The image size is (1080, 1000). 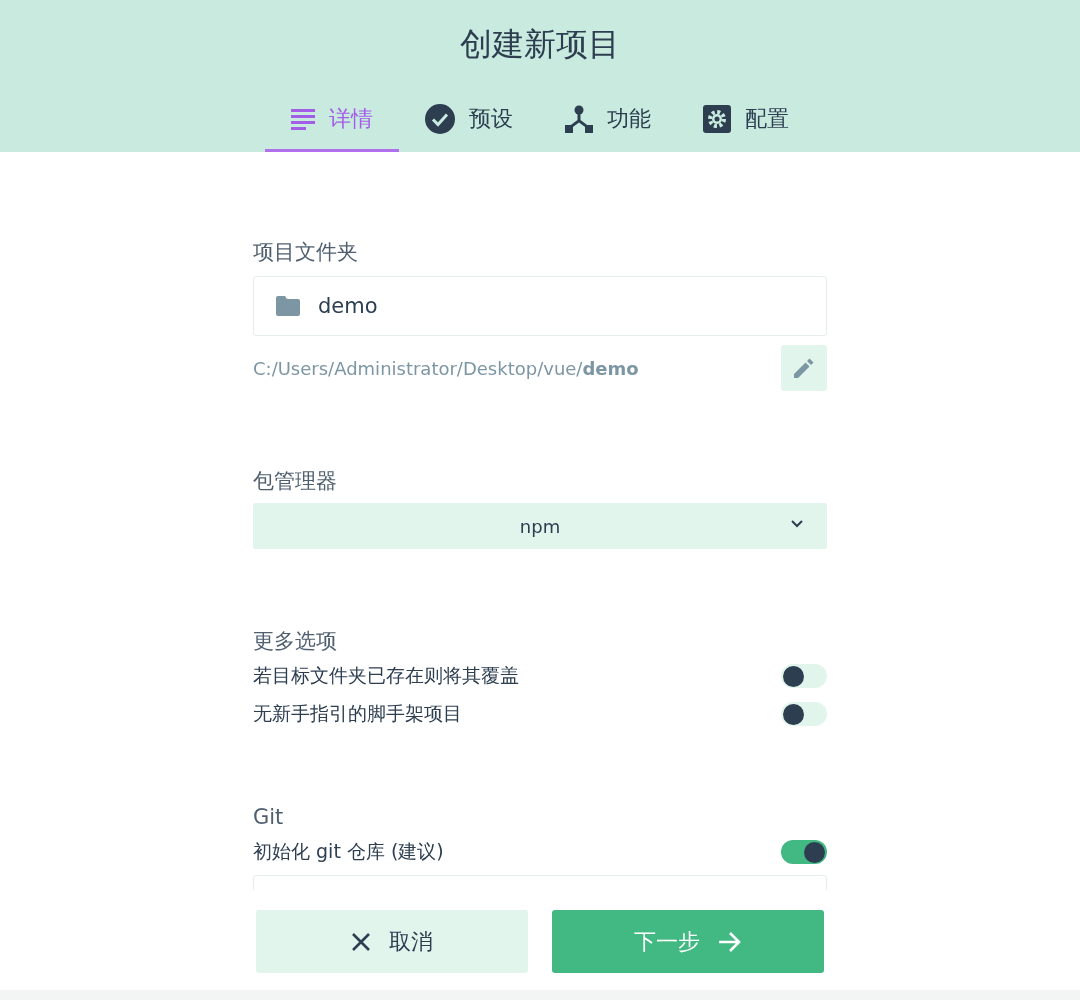 I want to click on section-label: 包管理器, so click(x=295, y=481).